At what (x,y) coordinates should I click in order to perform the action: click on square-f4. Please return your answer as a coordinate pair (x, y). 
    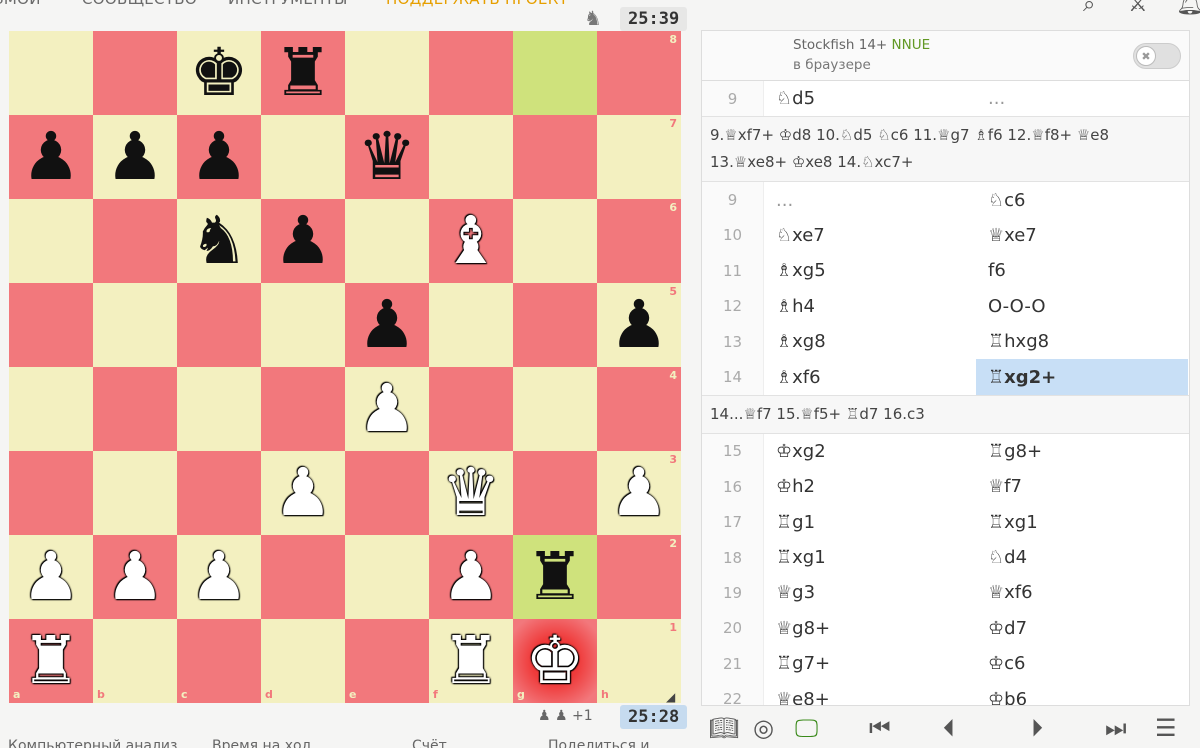
    Looking at the image, I should click on (471, 409).